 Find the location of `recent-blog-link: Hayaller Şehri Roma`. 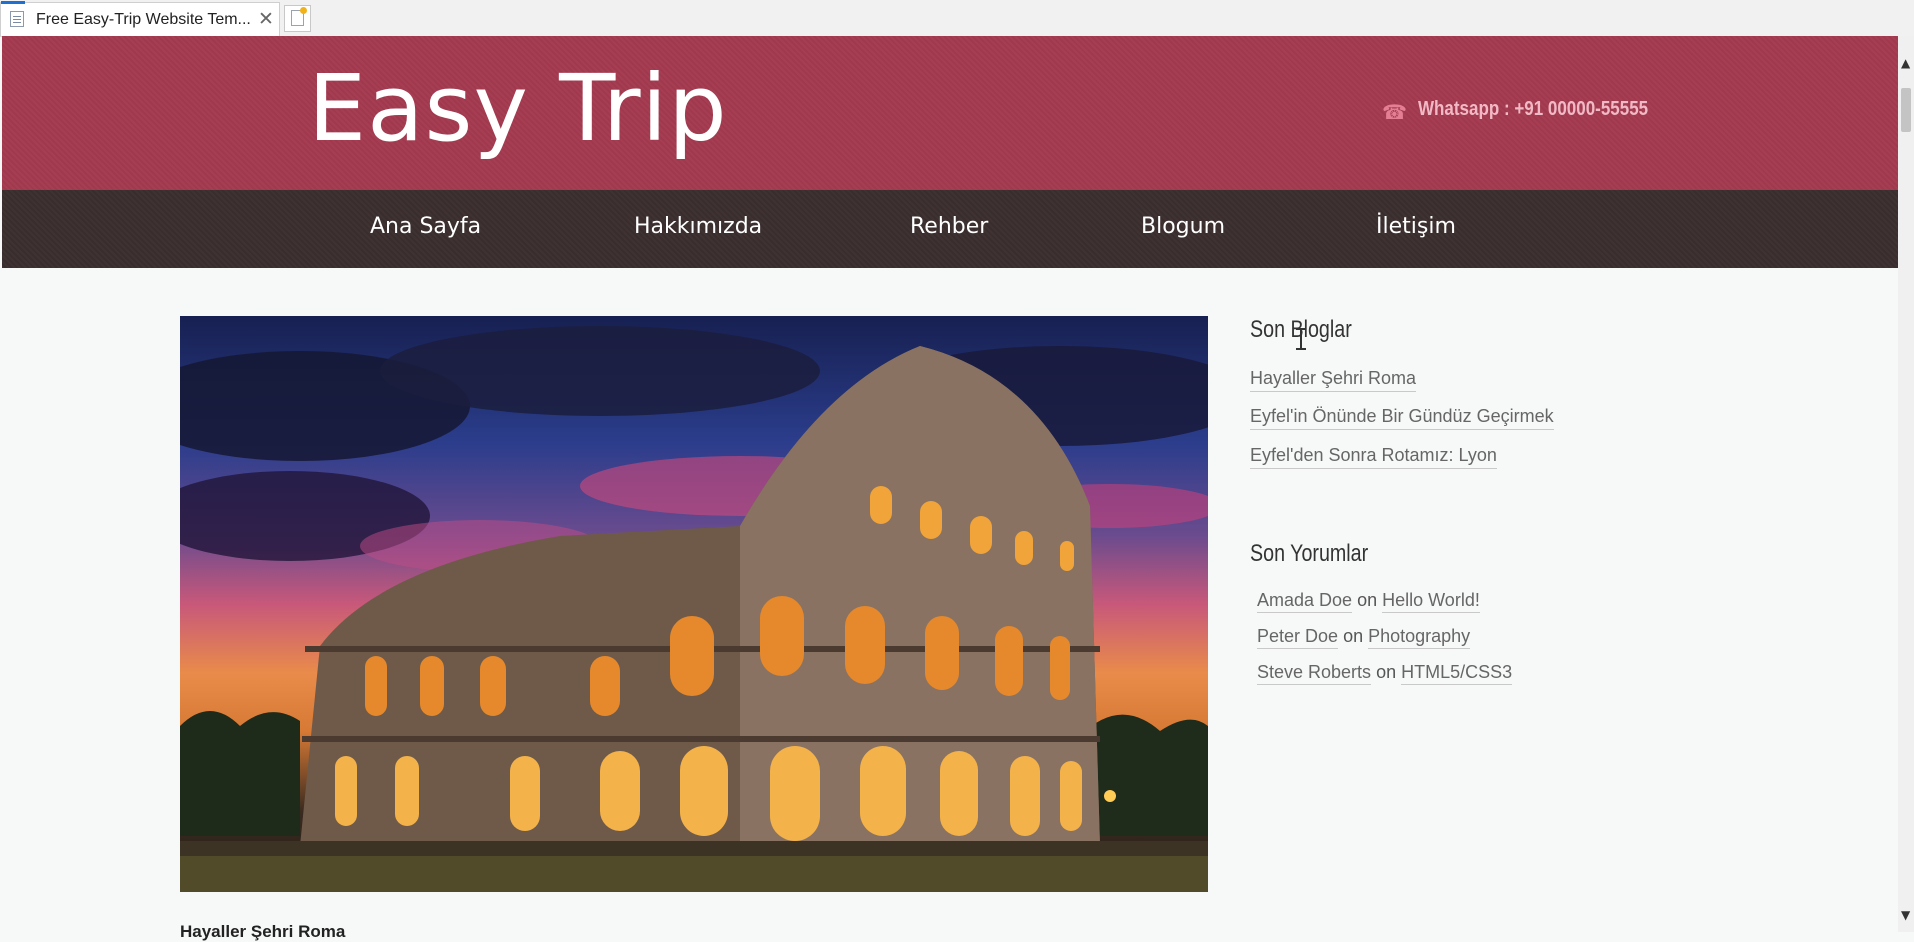

recent-blog-link: Hayaller Şehri Roma is located at coordinates (1333, 380).